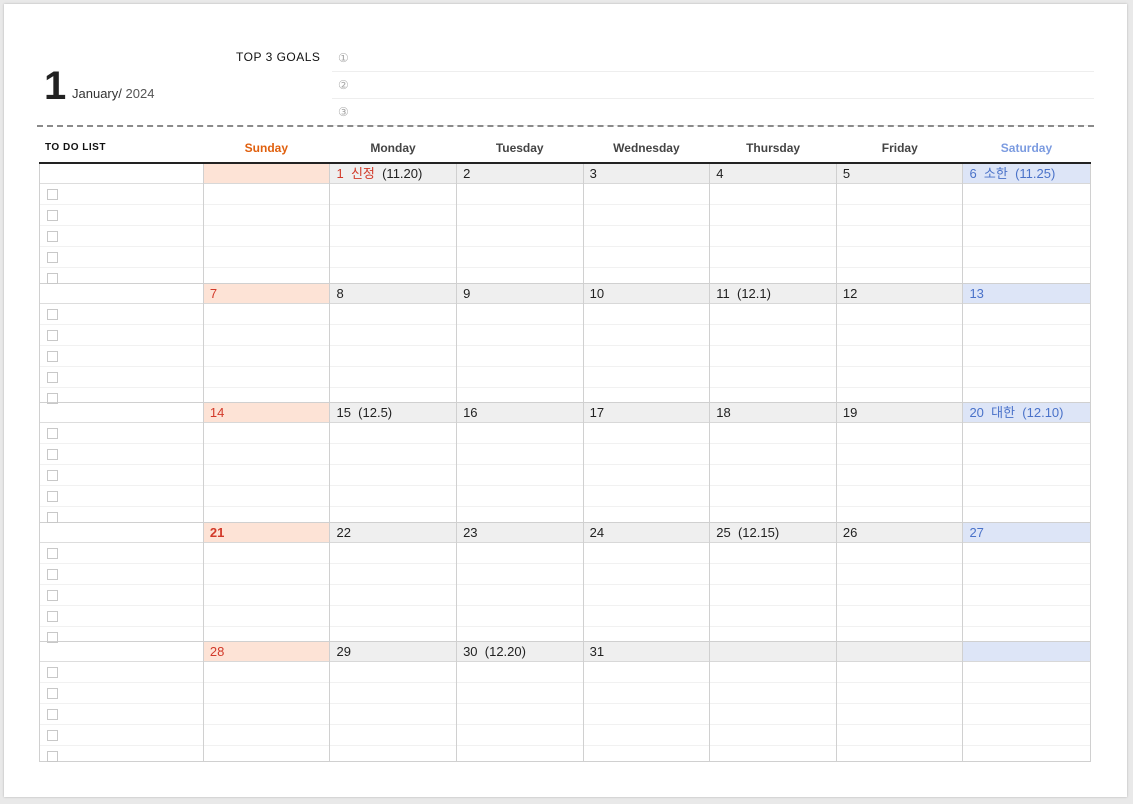 The image size is (1133, 804). I want to click on day-cell: 30 (12.20), so click(520, 701).